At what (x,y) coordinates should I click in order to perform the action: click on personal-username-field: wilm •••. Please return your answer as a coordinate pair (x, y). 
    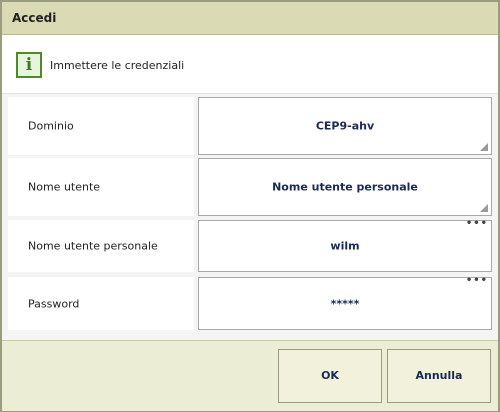
    Looking at the image, I should click on (345, 245).